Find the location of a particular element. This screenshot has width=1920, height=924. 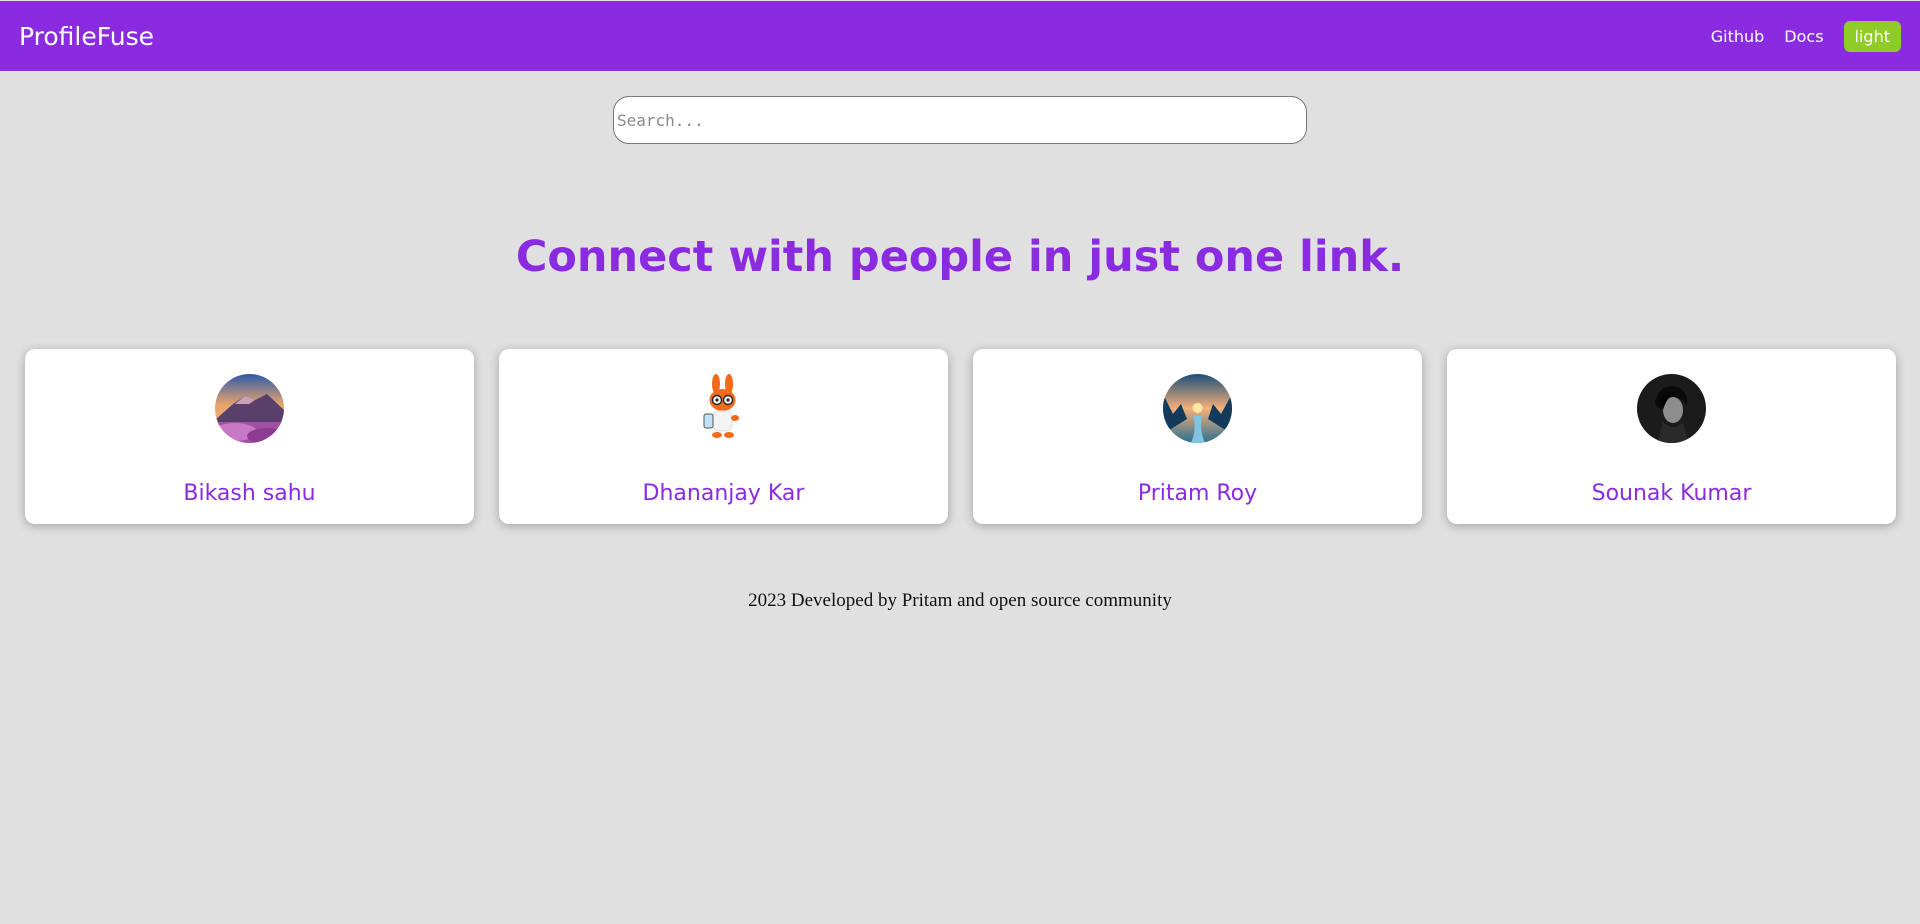

search-input is located at coordinates (960, 120).